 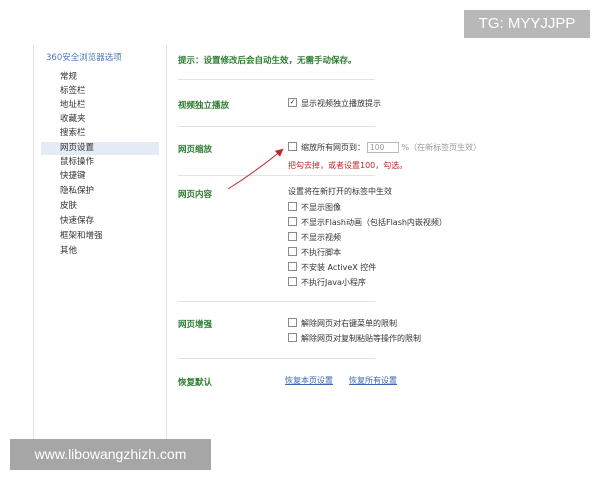 I want to click on tg-badge: TG: MYYJJPP, so click(x=527, y=24).